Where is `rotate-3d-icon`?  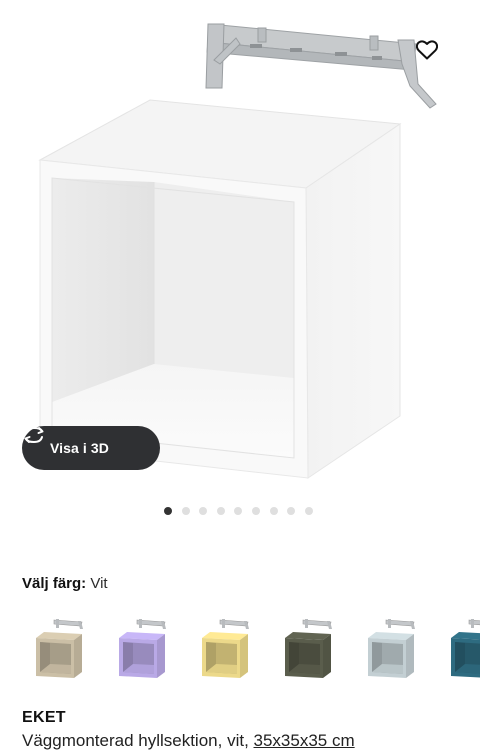 rotate-3d-icon is located at coordinates (34, 435).